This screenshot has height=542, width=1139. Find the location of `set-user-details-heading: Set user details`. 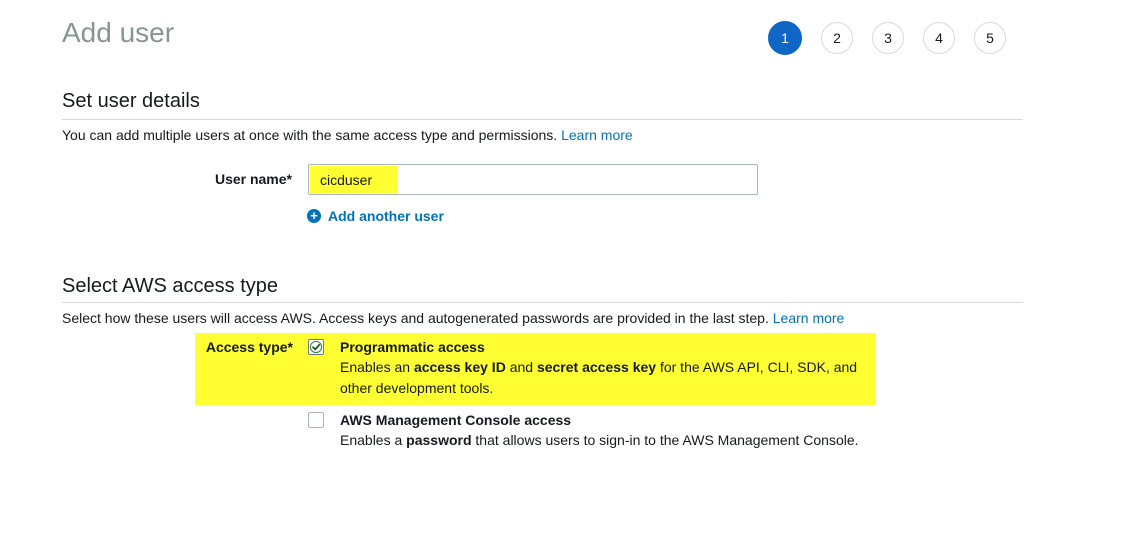

set-user-details-heading: Set user details is located at coordinates (131, 101).